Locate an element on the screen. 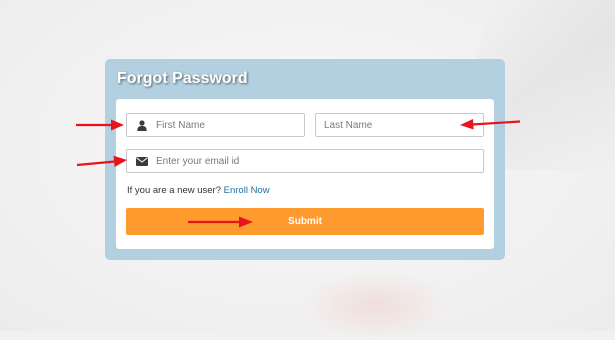 The height and width of the screenshot is (340, 615). arrow-to-last-name is located at coordinates (490, 124).